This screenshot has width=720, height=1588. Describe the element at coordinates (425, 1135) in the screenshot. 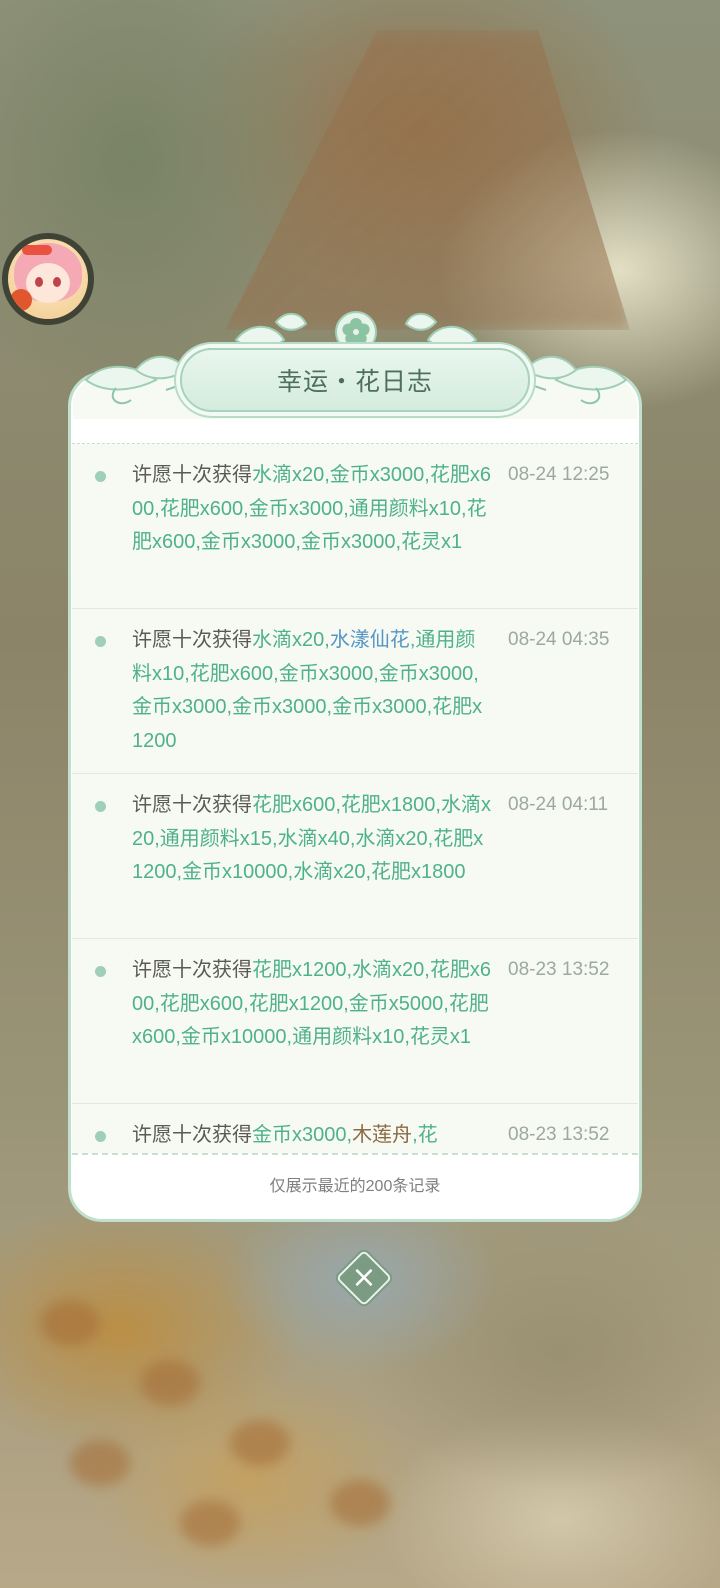

I see `record-reward-text: ,花` at that location.